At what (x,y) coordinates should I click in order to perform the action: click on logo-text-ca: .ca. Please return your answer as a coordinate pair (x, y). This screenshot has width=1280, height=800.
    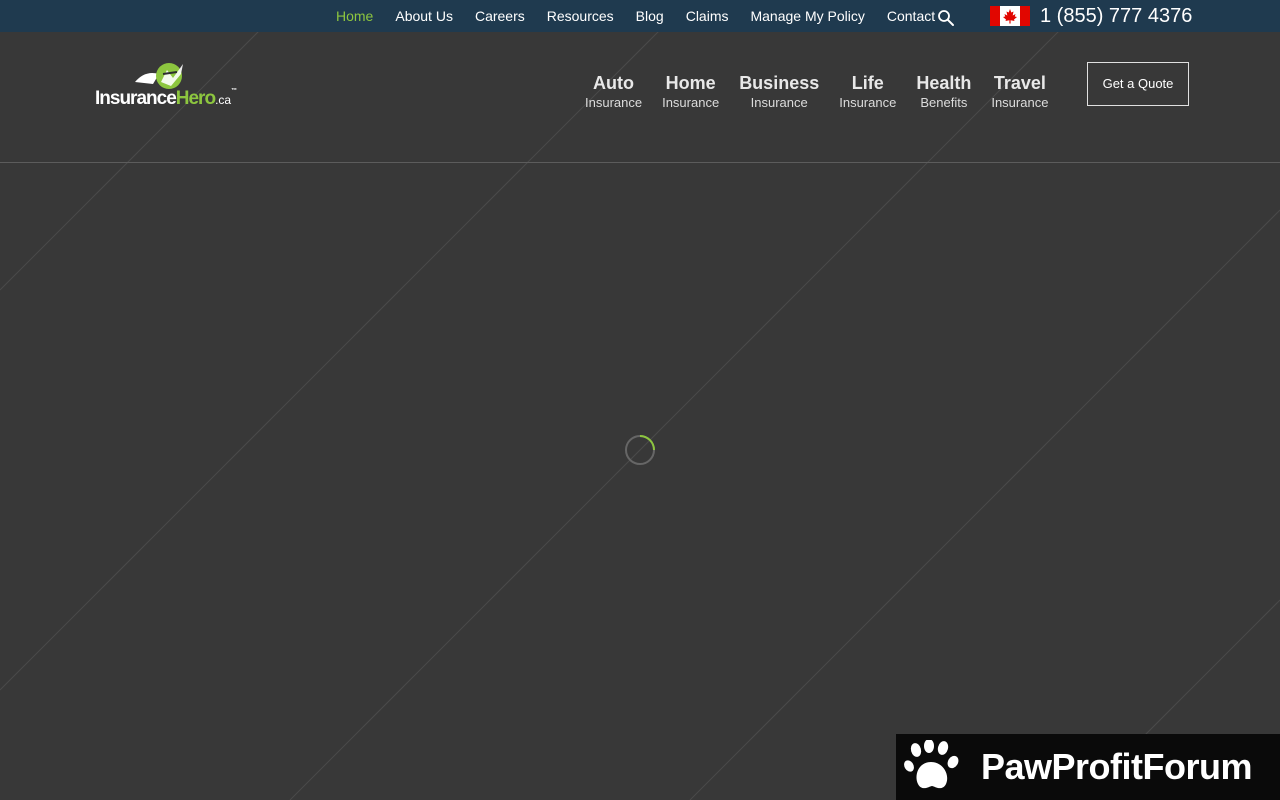
    Looking at the image, I should click on (223, 100).